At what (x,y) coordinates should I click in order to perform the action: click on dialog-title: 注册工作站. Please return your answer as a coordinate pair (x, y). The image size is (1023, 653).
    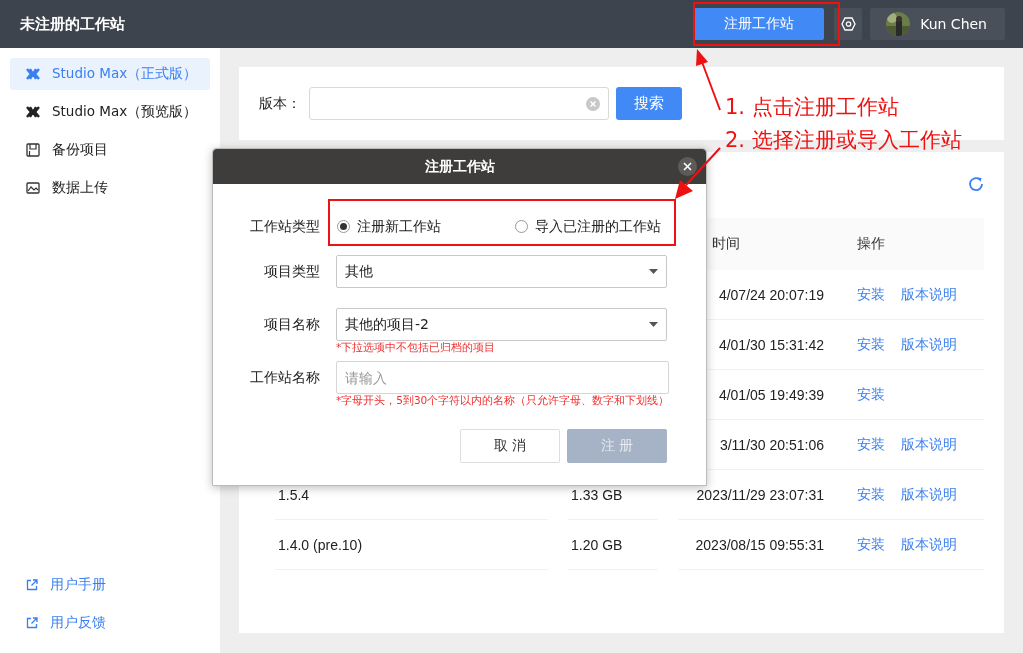
    Looking at the image, I should click on (459, 166).